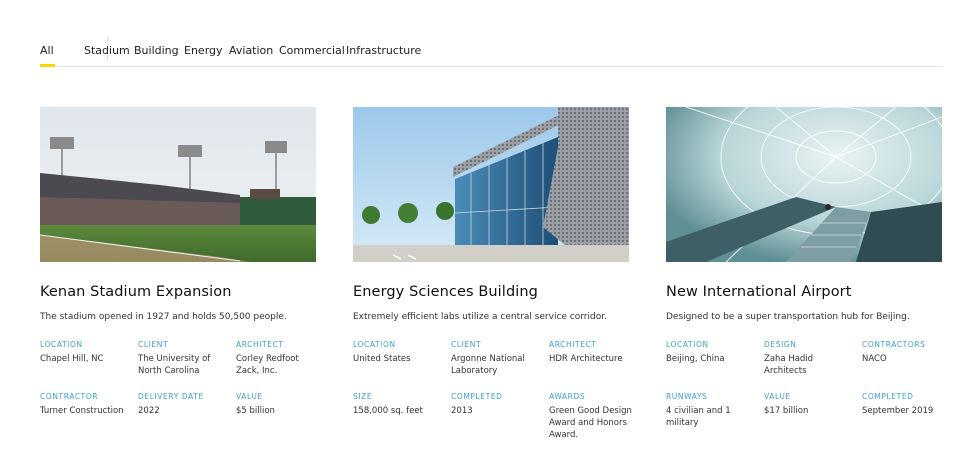 Image resolution: width=980 pixels, height=471 pixels. I want to click on detail-value: 4 civilian and 1 military, so click(698, 417).